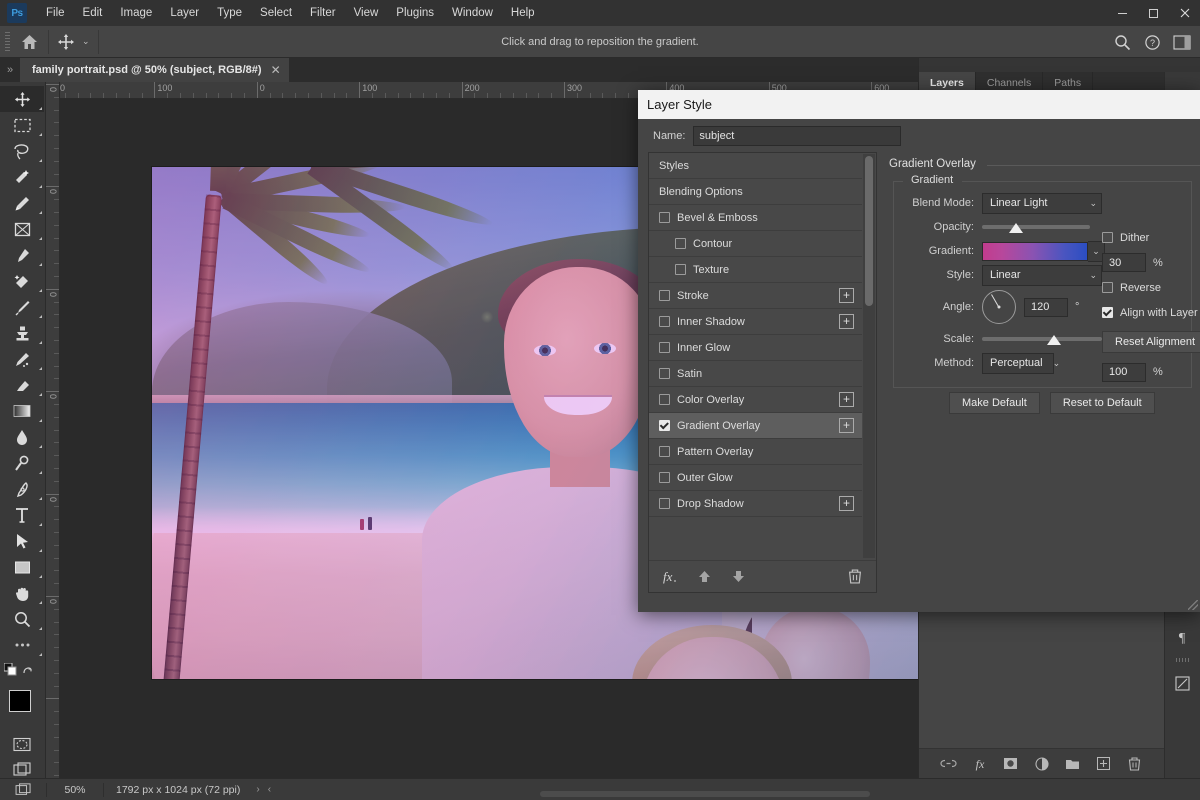 Image resolution: width=1200 pixels, height=800 pixels. I want to click on dialog-resize-handle, so click(1193, 605).